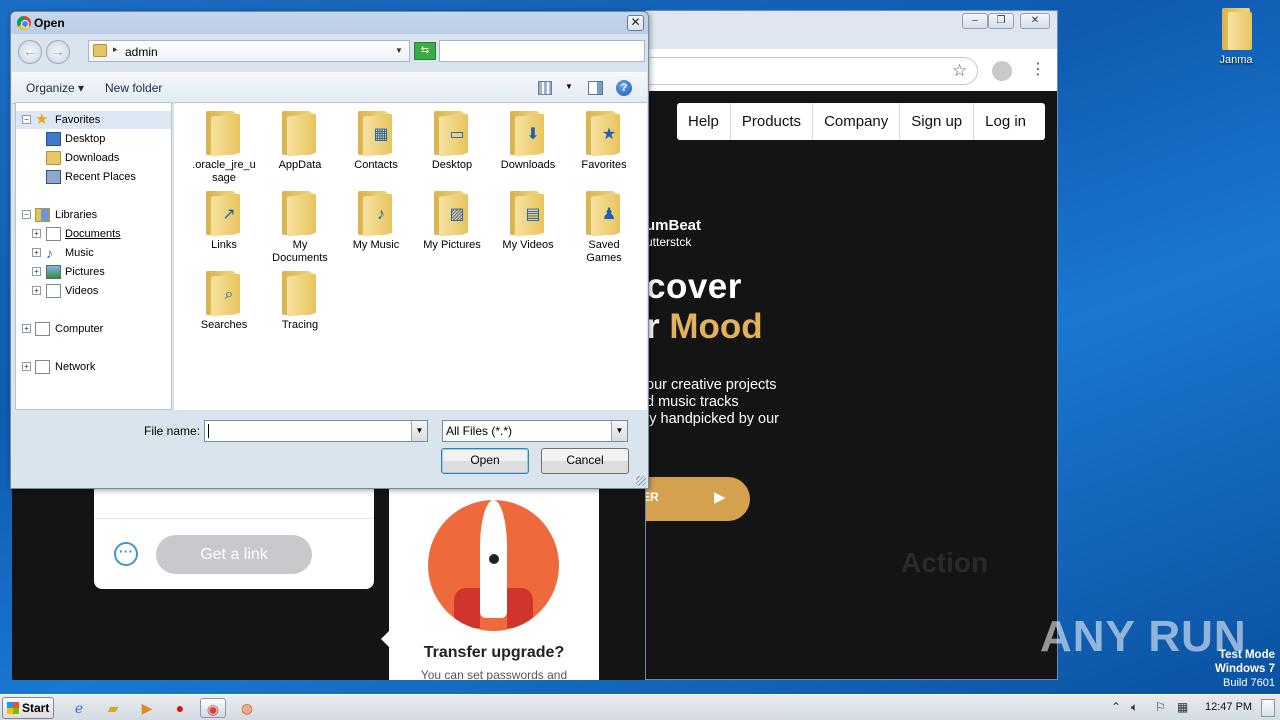 This screenshot has height=720, width=1280. What do you see at coordinates (452, 245) in the screenshot?
I see `folder-label: My Pictures` at bounding box center [452, 245].